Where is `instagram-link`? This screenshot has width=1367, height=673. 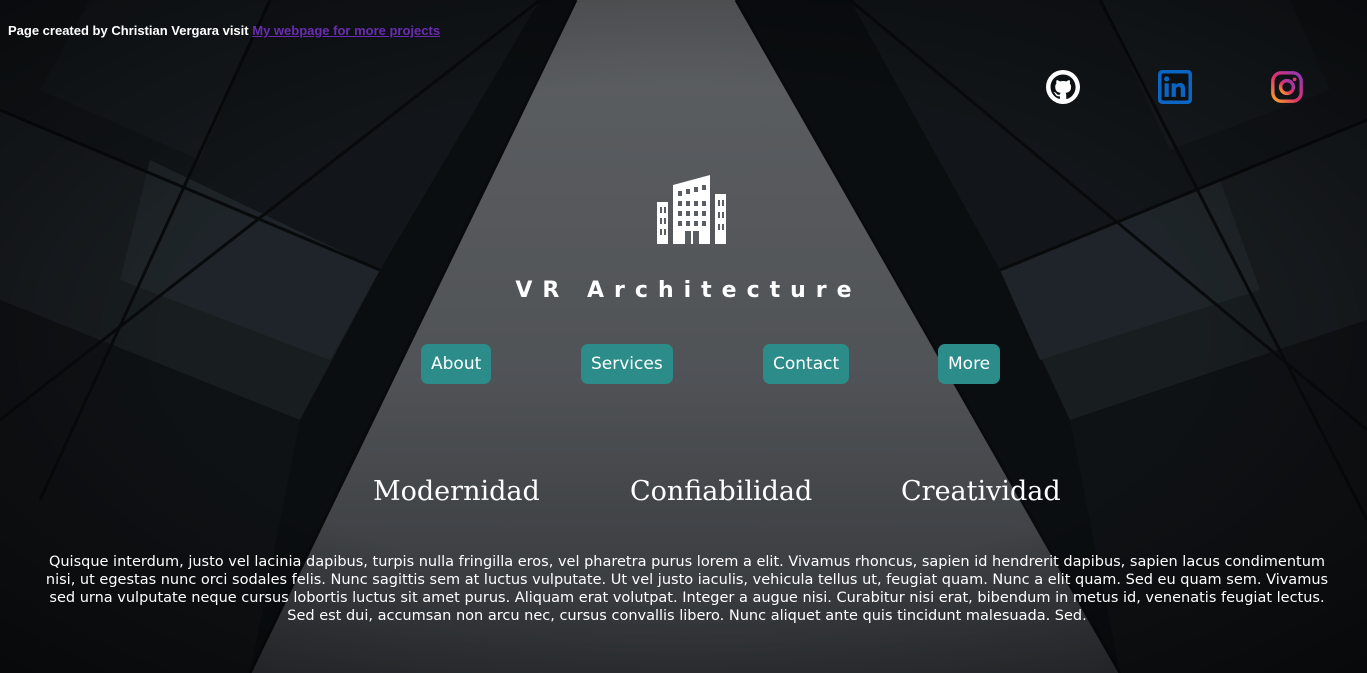
instagram-link is located at coordinates (1287, 87).